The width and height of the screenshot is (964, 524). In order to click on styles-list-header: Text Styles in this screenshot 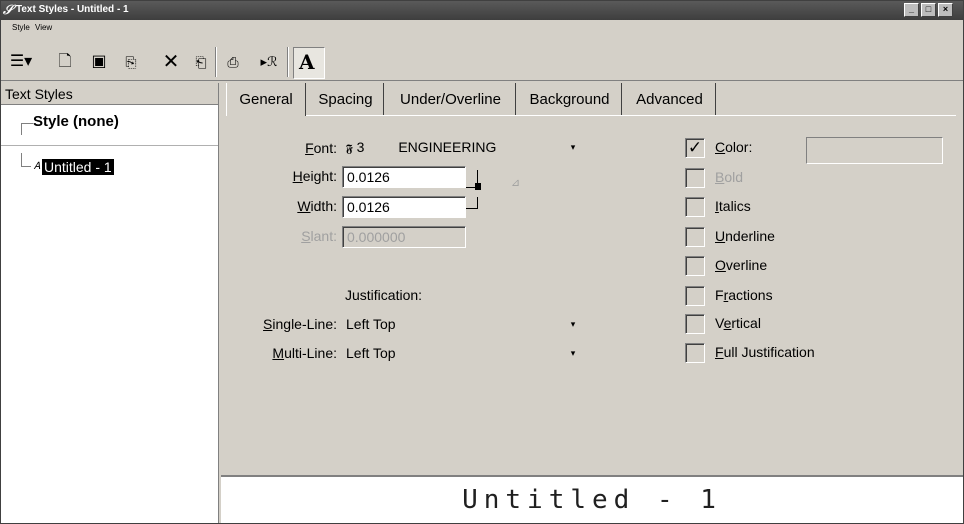, I will do `click(109, 94)`.